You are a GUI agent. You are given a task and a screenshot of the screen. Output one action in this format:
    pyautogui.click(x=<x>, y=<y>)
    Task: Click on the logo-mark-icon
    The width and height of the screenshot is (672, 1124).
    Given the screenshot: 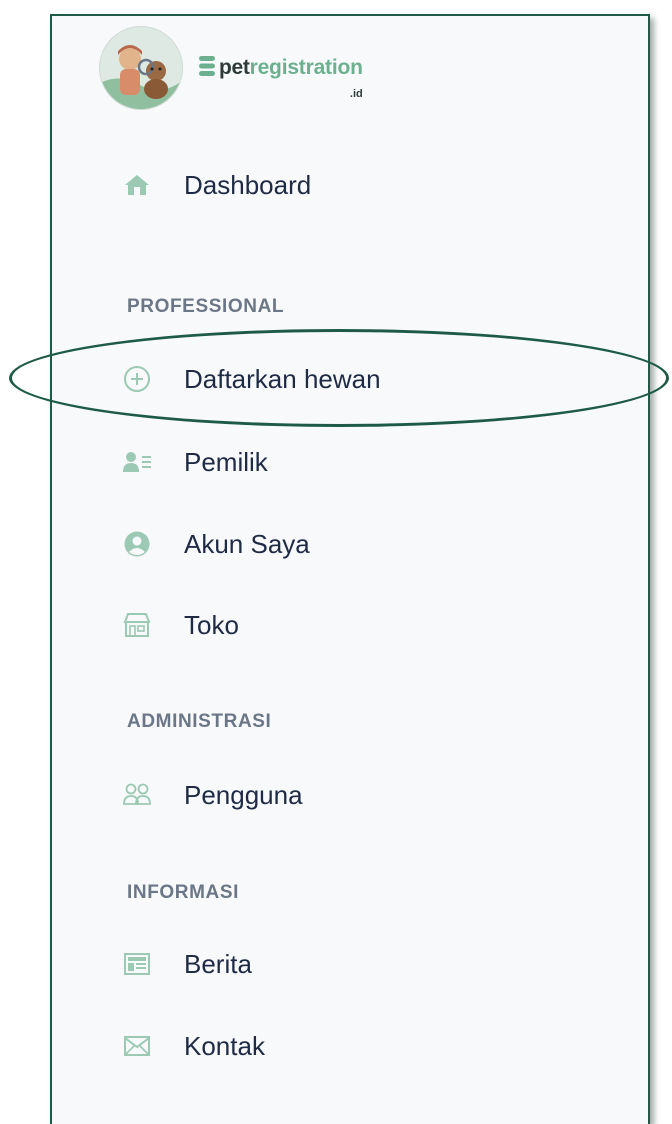 What is the action you would take?
    pyautogui.click(x=207, y=68)
    